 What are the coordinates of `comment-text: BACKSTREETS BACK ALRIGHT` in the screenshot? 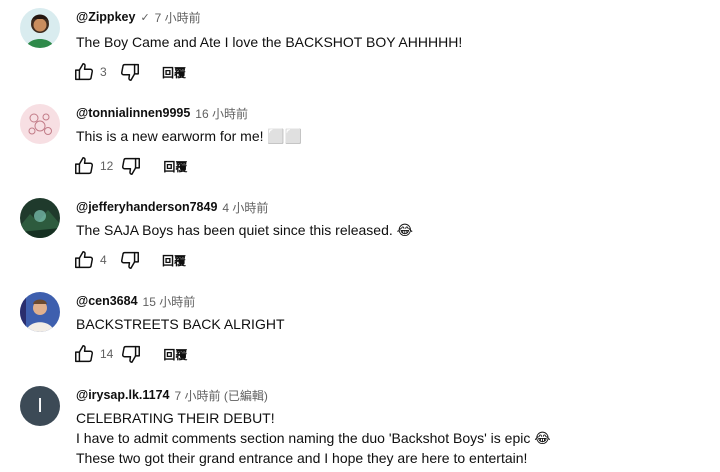 It's located at (180, 324).